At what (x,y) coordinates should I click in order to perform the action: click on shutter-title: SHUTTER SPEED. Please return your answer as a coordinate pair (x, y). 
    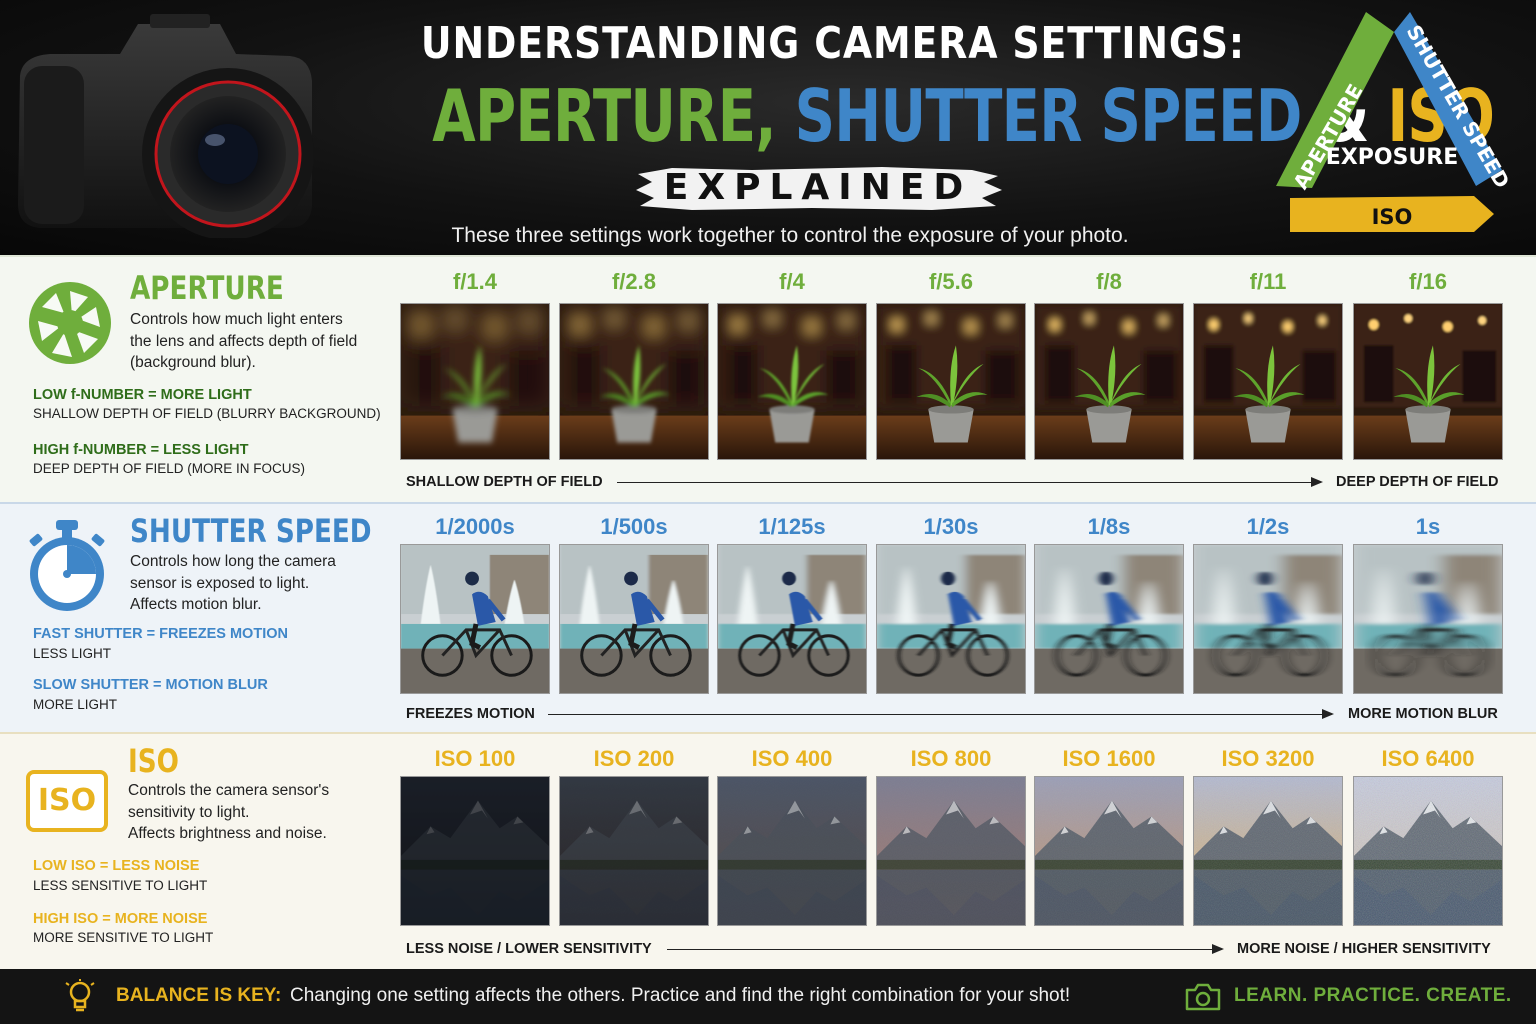
    Looking at the image, I should click on (251, 531).